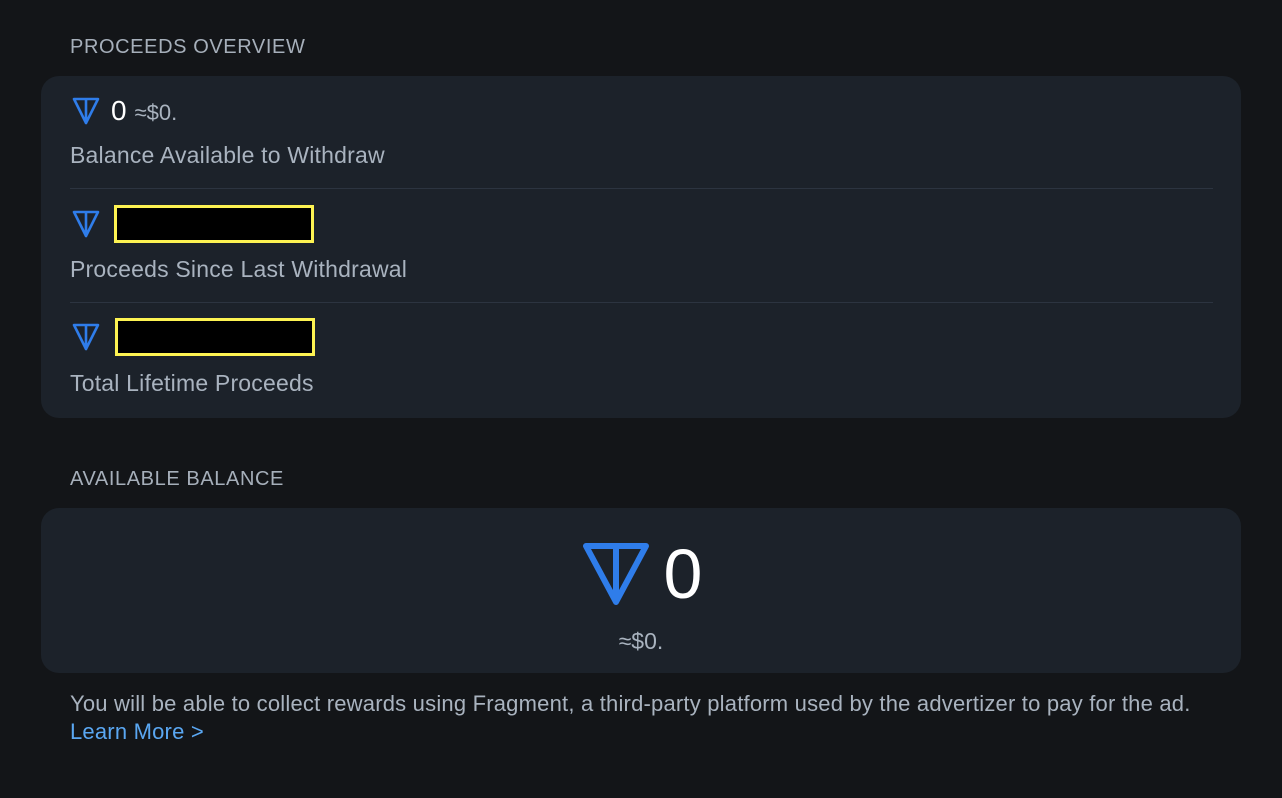 This screenshot has width=1282, height=798. Describe the element at coordinates (641, 358) in the screenshot. I see `total-lifetime-proceeds-row: Total Lifetime Proceeds` at that location.